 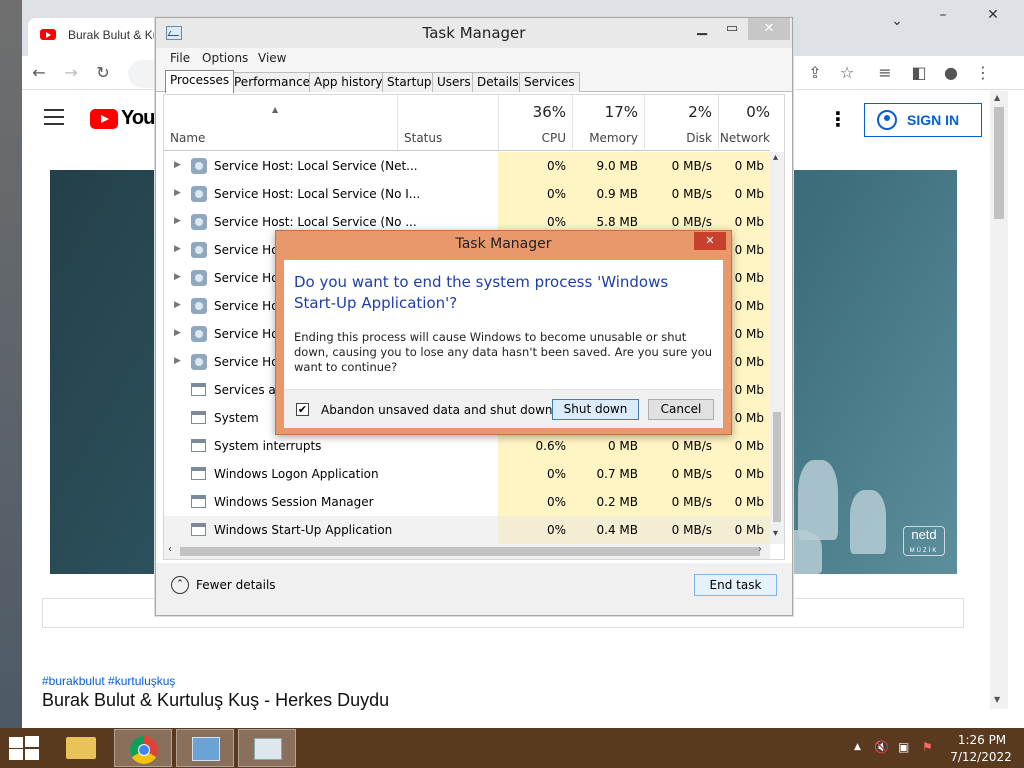 I want to click on page-scrollbar-thumb, so click(x=999, y=163).